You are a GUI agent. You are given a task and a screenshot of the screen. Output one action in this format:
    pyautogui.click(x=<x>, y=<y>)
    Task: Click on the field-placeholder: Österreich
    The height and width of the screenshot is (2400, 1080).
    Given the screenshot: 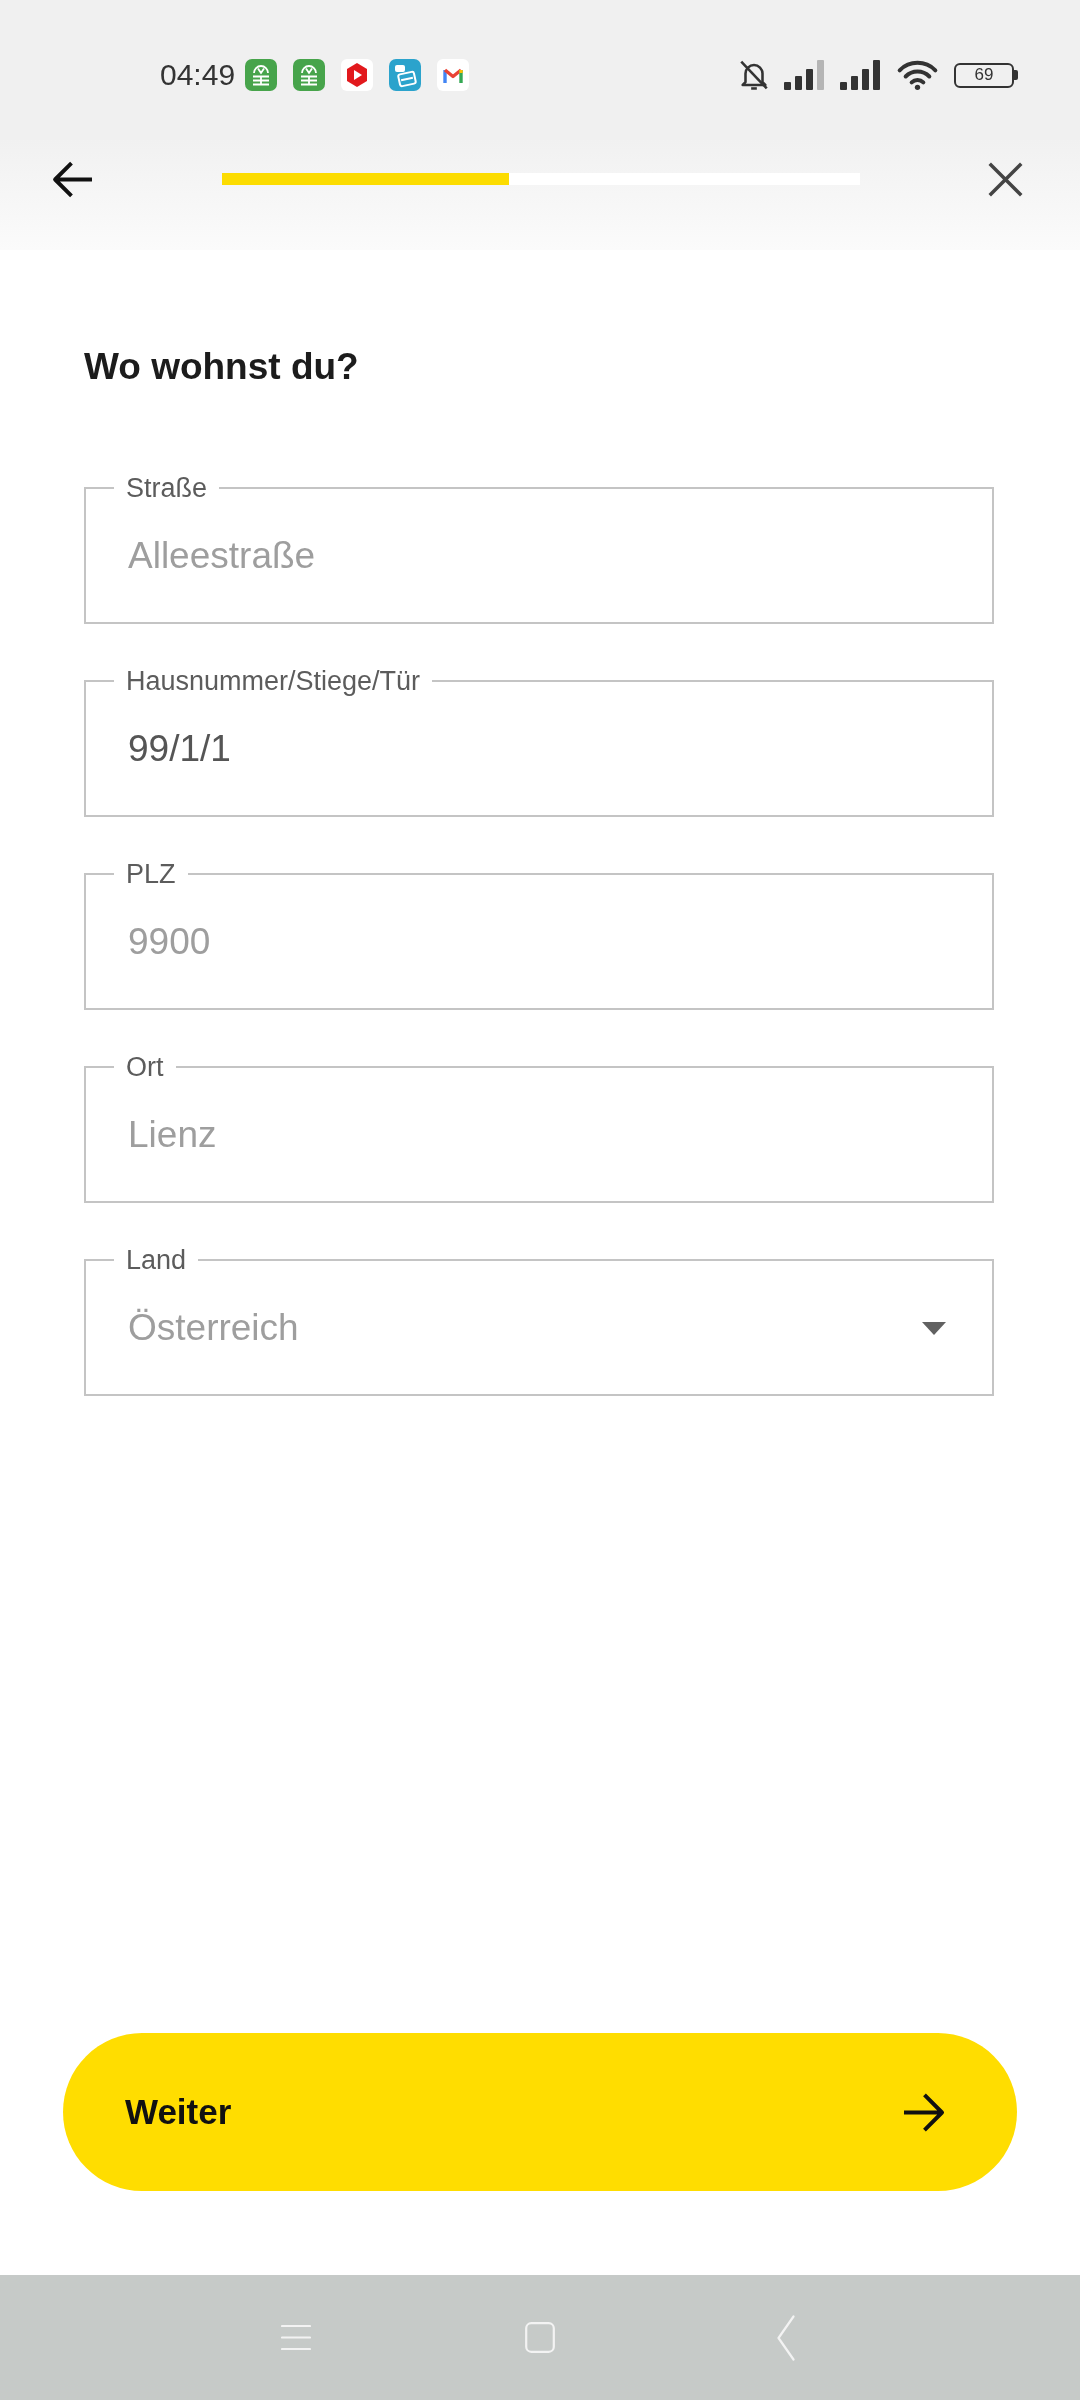 What is the action you would take?
    pyautogui.click(x=214, y=1328)
    